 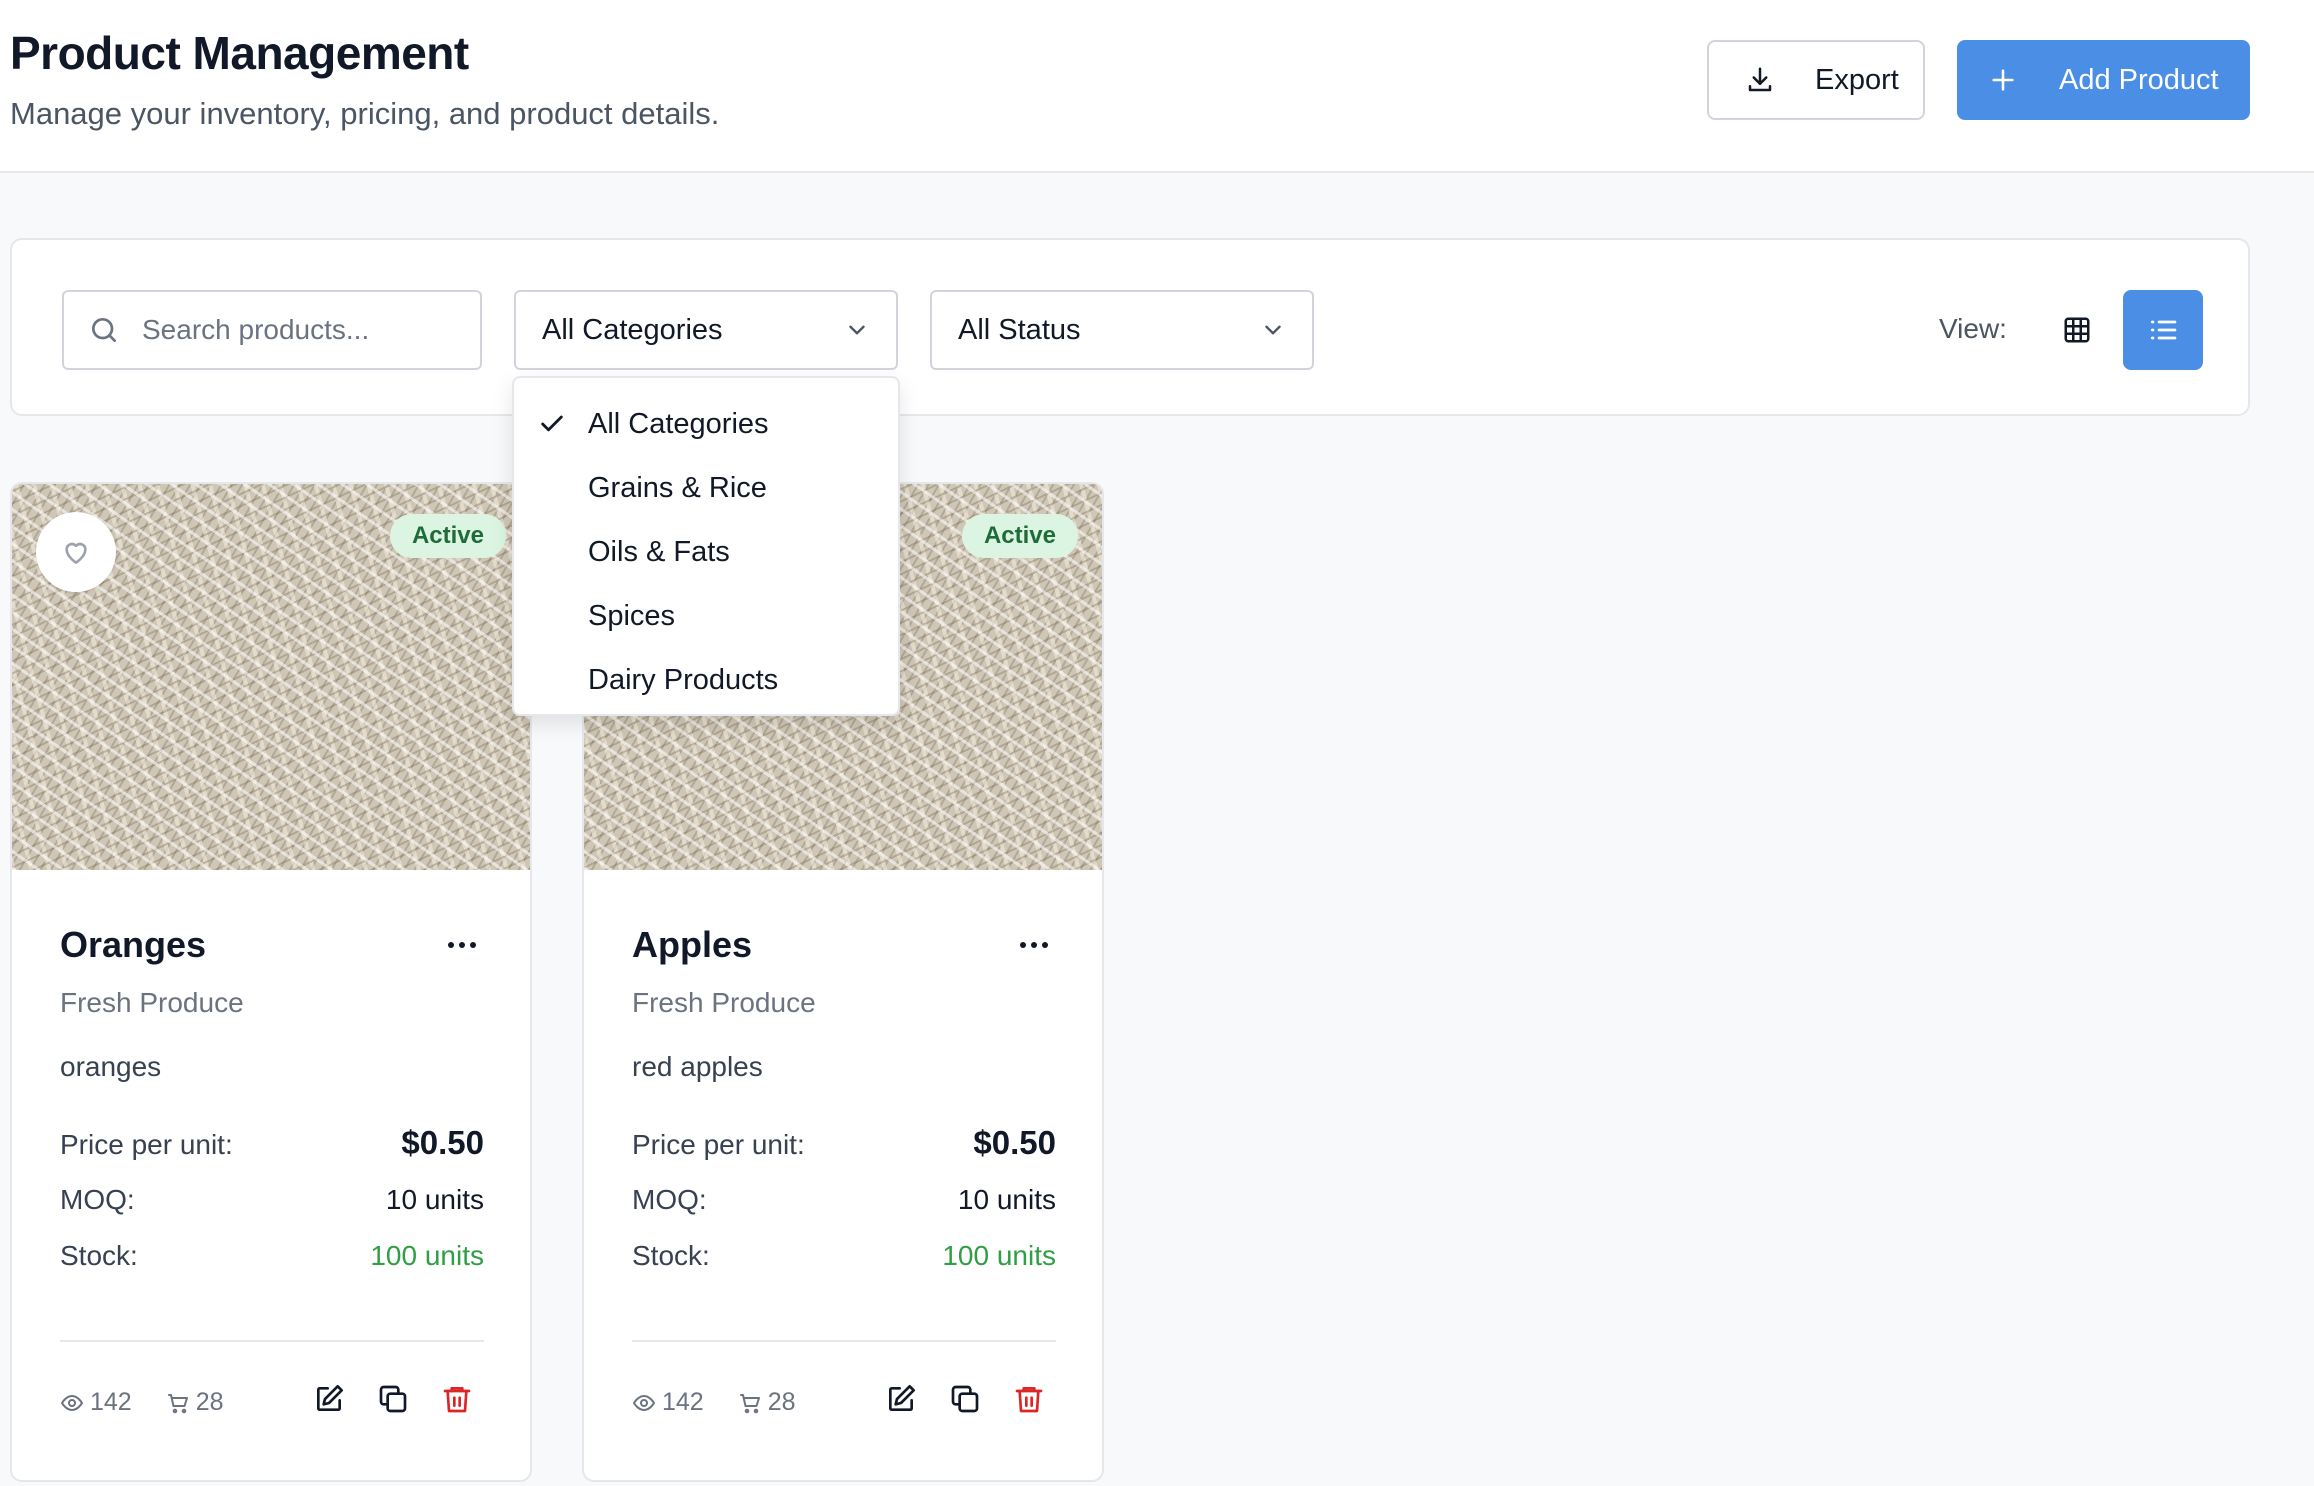 I want to click on dropdown-option-oils-fats: Oils & Fats, so click(x=706, y=552).